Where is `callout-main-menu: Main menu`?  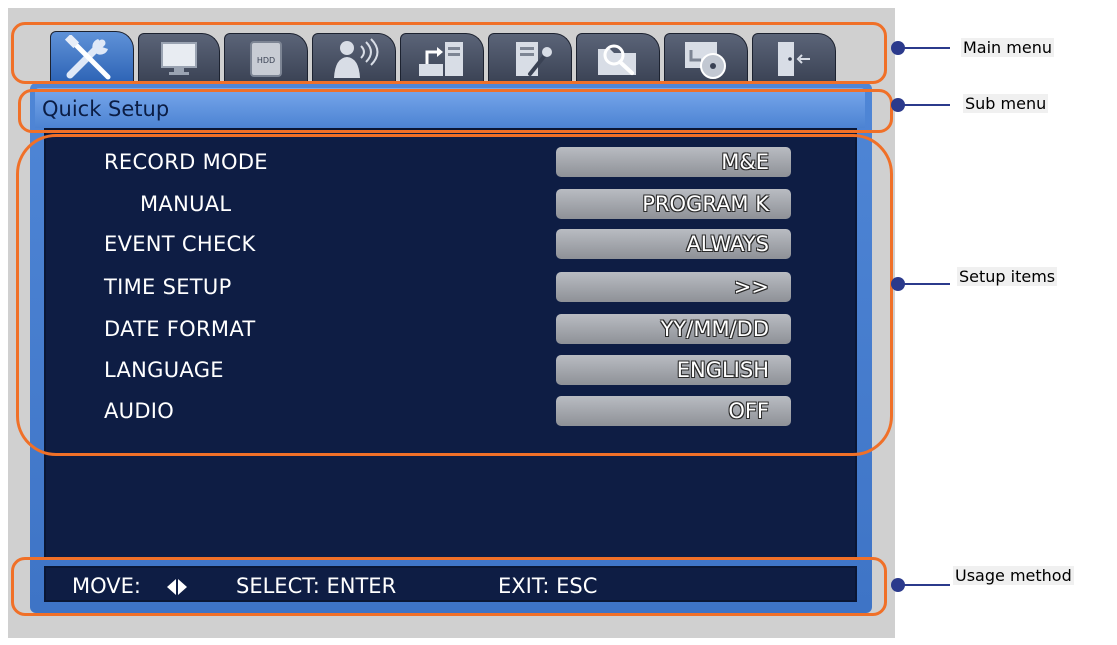
callout-main-menu: Main menu is located at coordinates (1007, 47).